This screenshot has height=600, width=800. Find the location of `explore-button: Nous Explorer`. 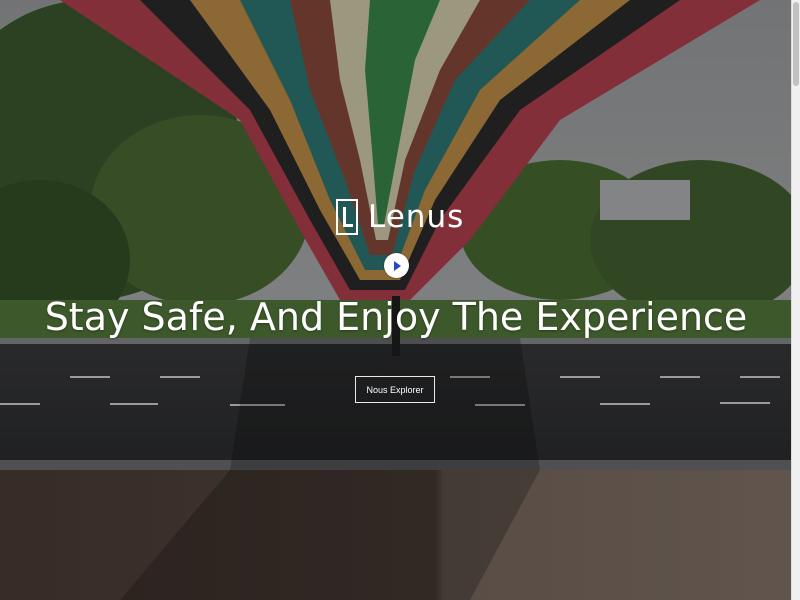

explore-button: Nous Explorer is located at coordinates (395, 389).